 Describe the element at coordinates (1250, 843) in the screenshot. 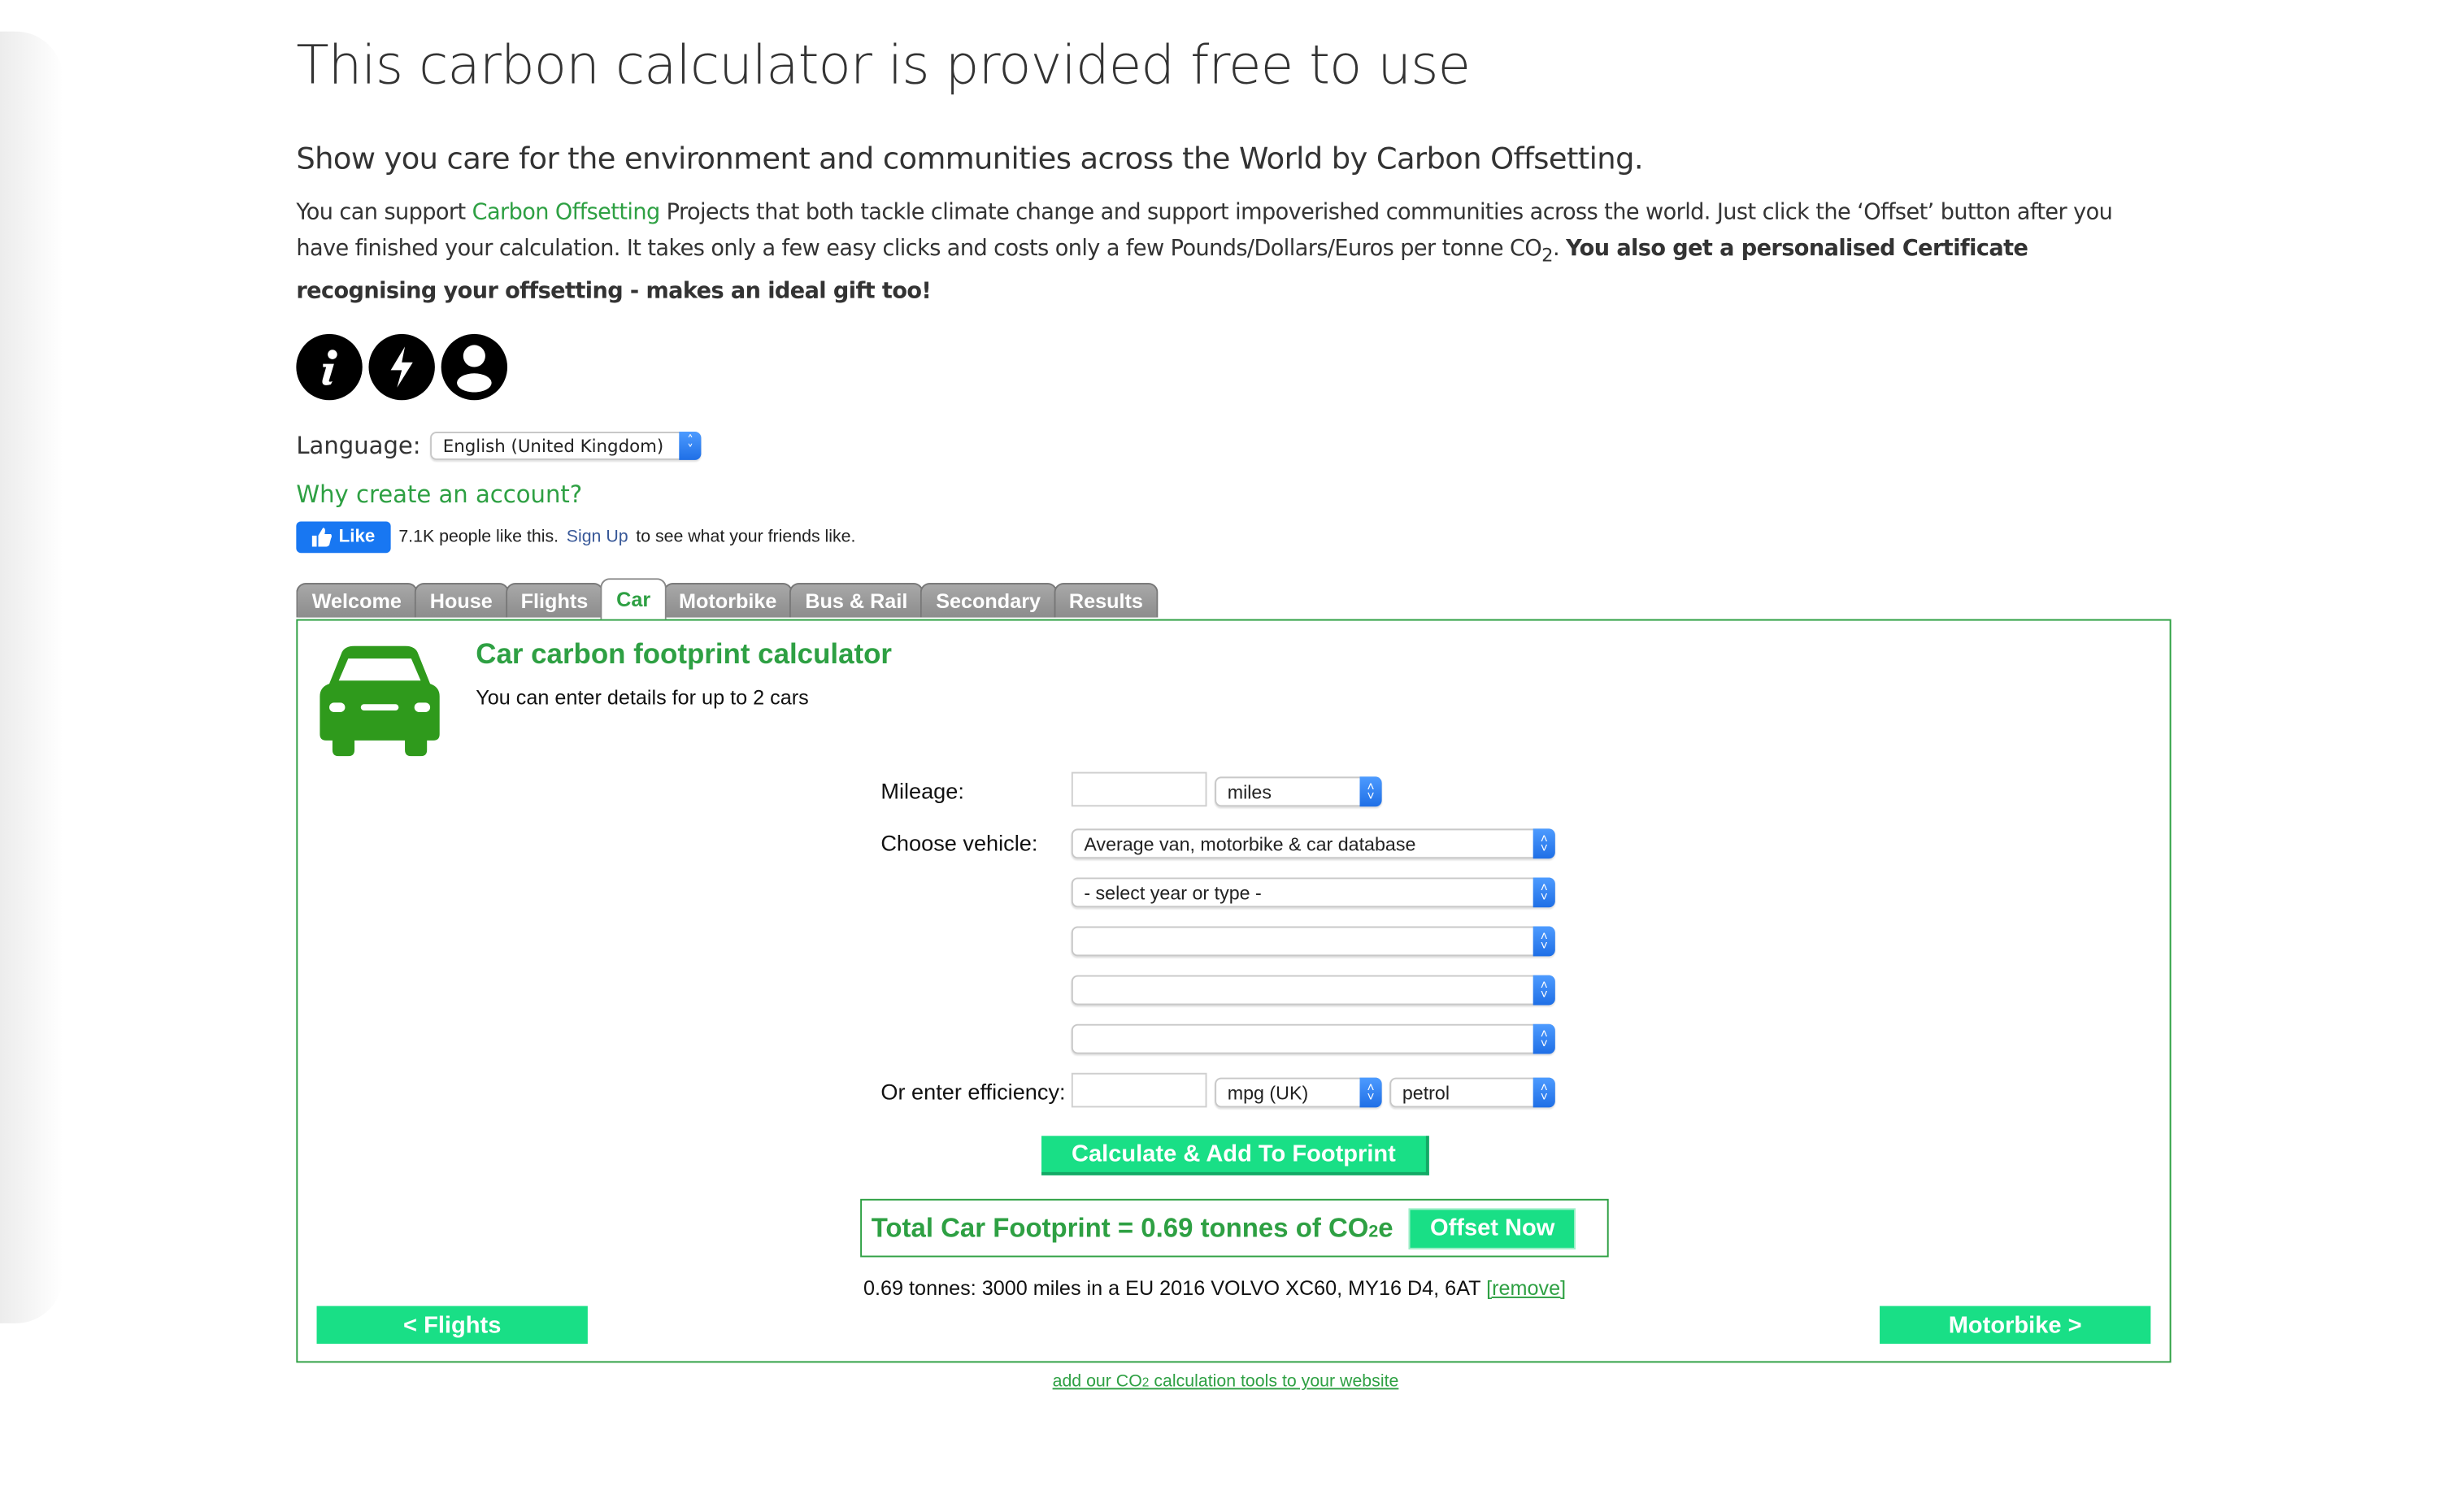

I see `vehicle-database-value: Average van, motorbike & car database` at that location.